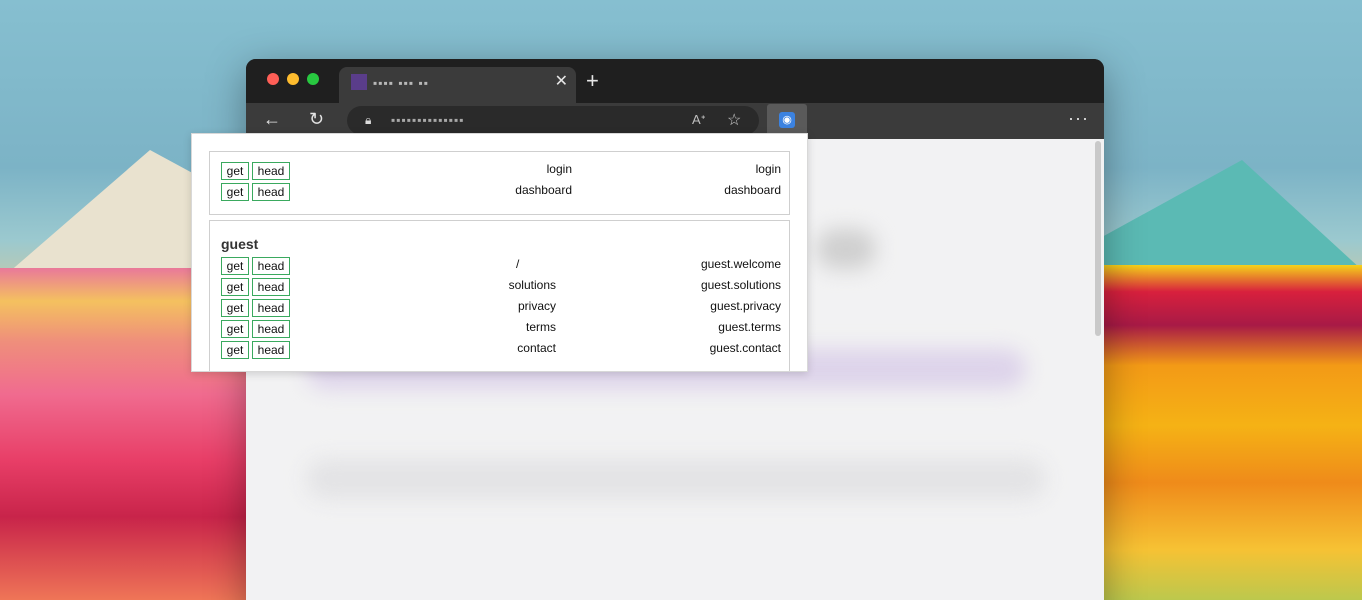  Describe the element at coordinates (1232, 432) in the screenshot. I see `wallpaper-hills-right` at that location.